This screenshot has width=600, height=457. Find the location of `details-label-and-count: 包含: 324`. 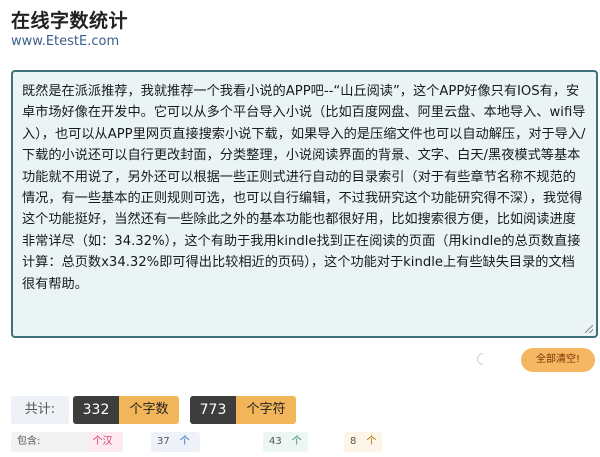

details-label-and-count: 包含: 324 is located at coordinates (50, 442).